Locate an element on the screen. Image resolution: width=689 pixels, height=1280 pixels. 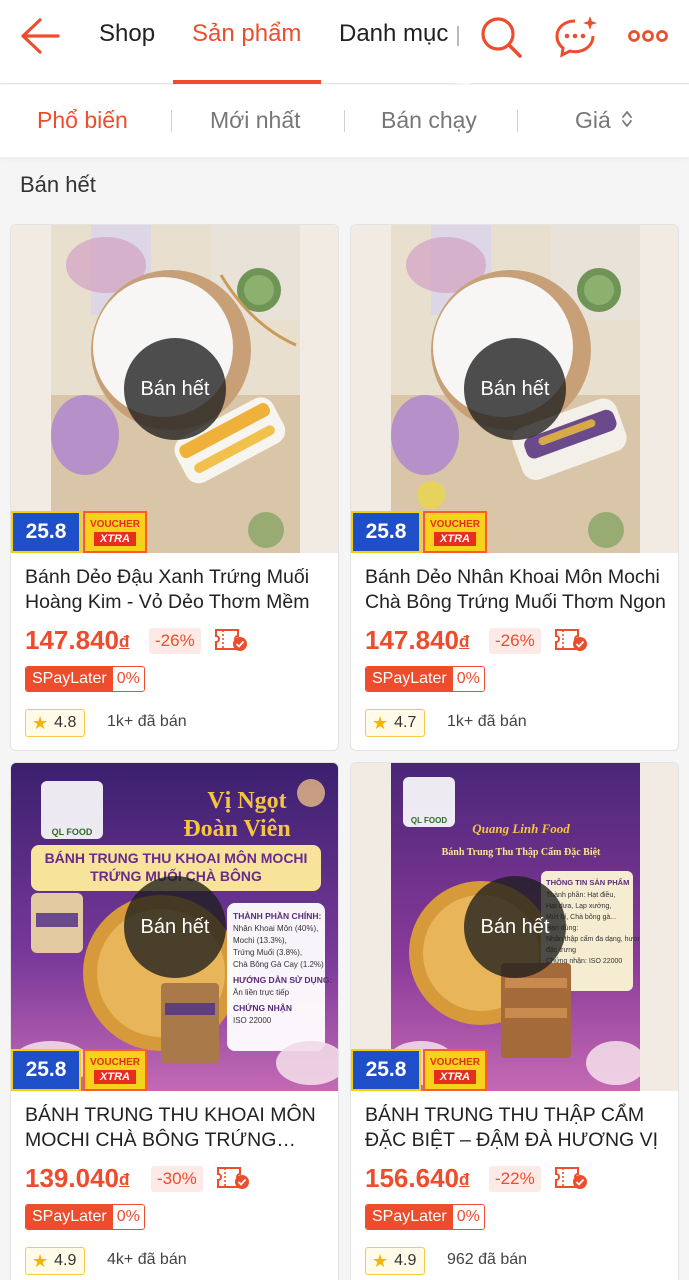
poster-info: Chà Bông Gà Cay (1.2%) is located at coordinates (278, 964).